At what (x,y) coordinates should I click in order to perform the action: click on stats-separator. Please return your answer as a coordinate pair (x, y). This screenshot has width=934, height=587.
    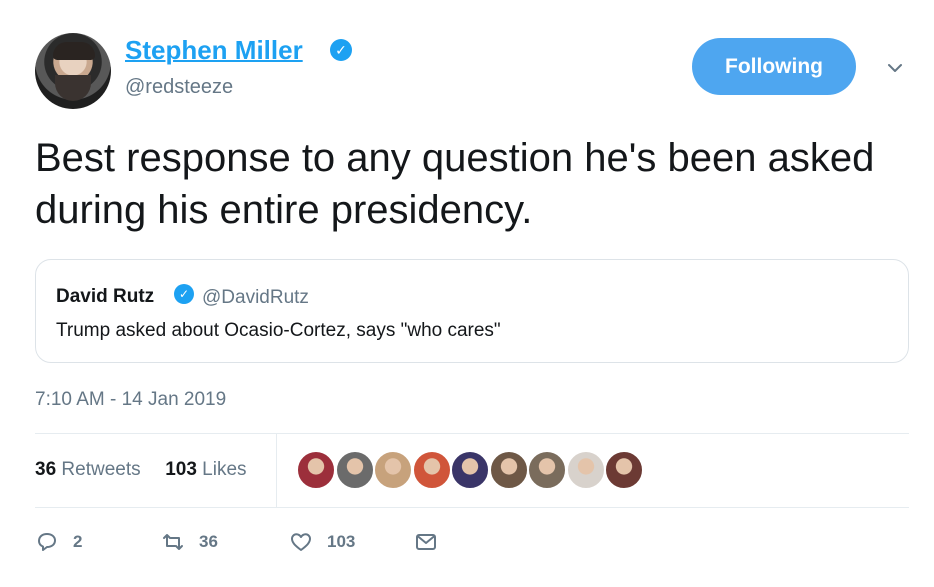
    Looking at the image, I should click on (276, 470).